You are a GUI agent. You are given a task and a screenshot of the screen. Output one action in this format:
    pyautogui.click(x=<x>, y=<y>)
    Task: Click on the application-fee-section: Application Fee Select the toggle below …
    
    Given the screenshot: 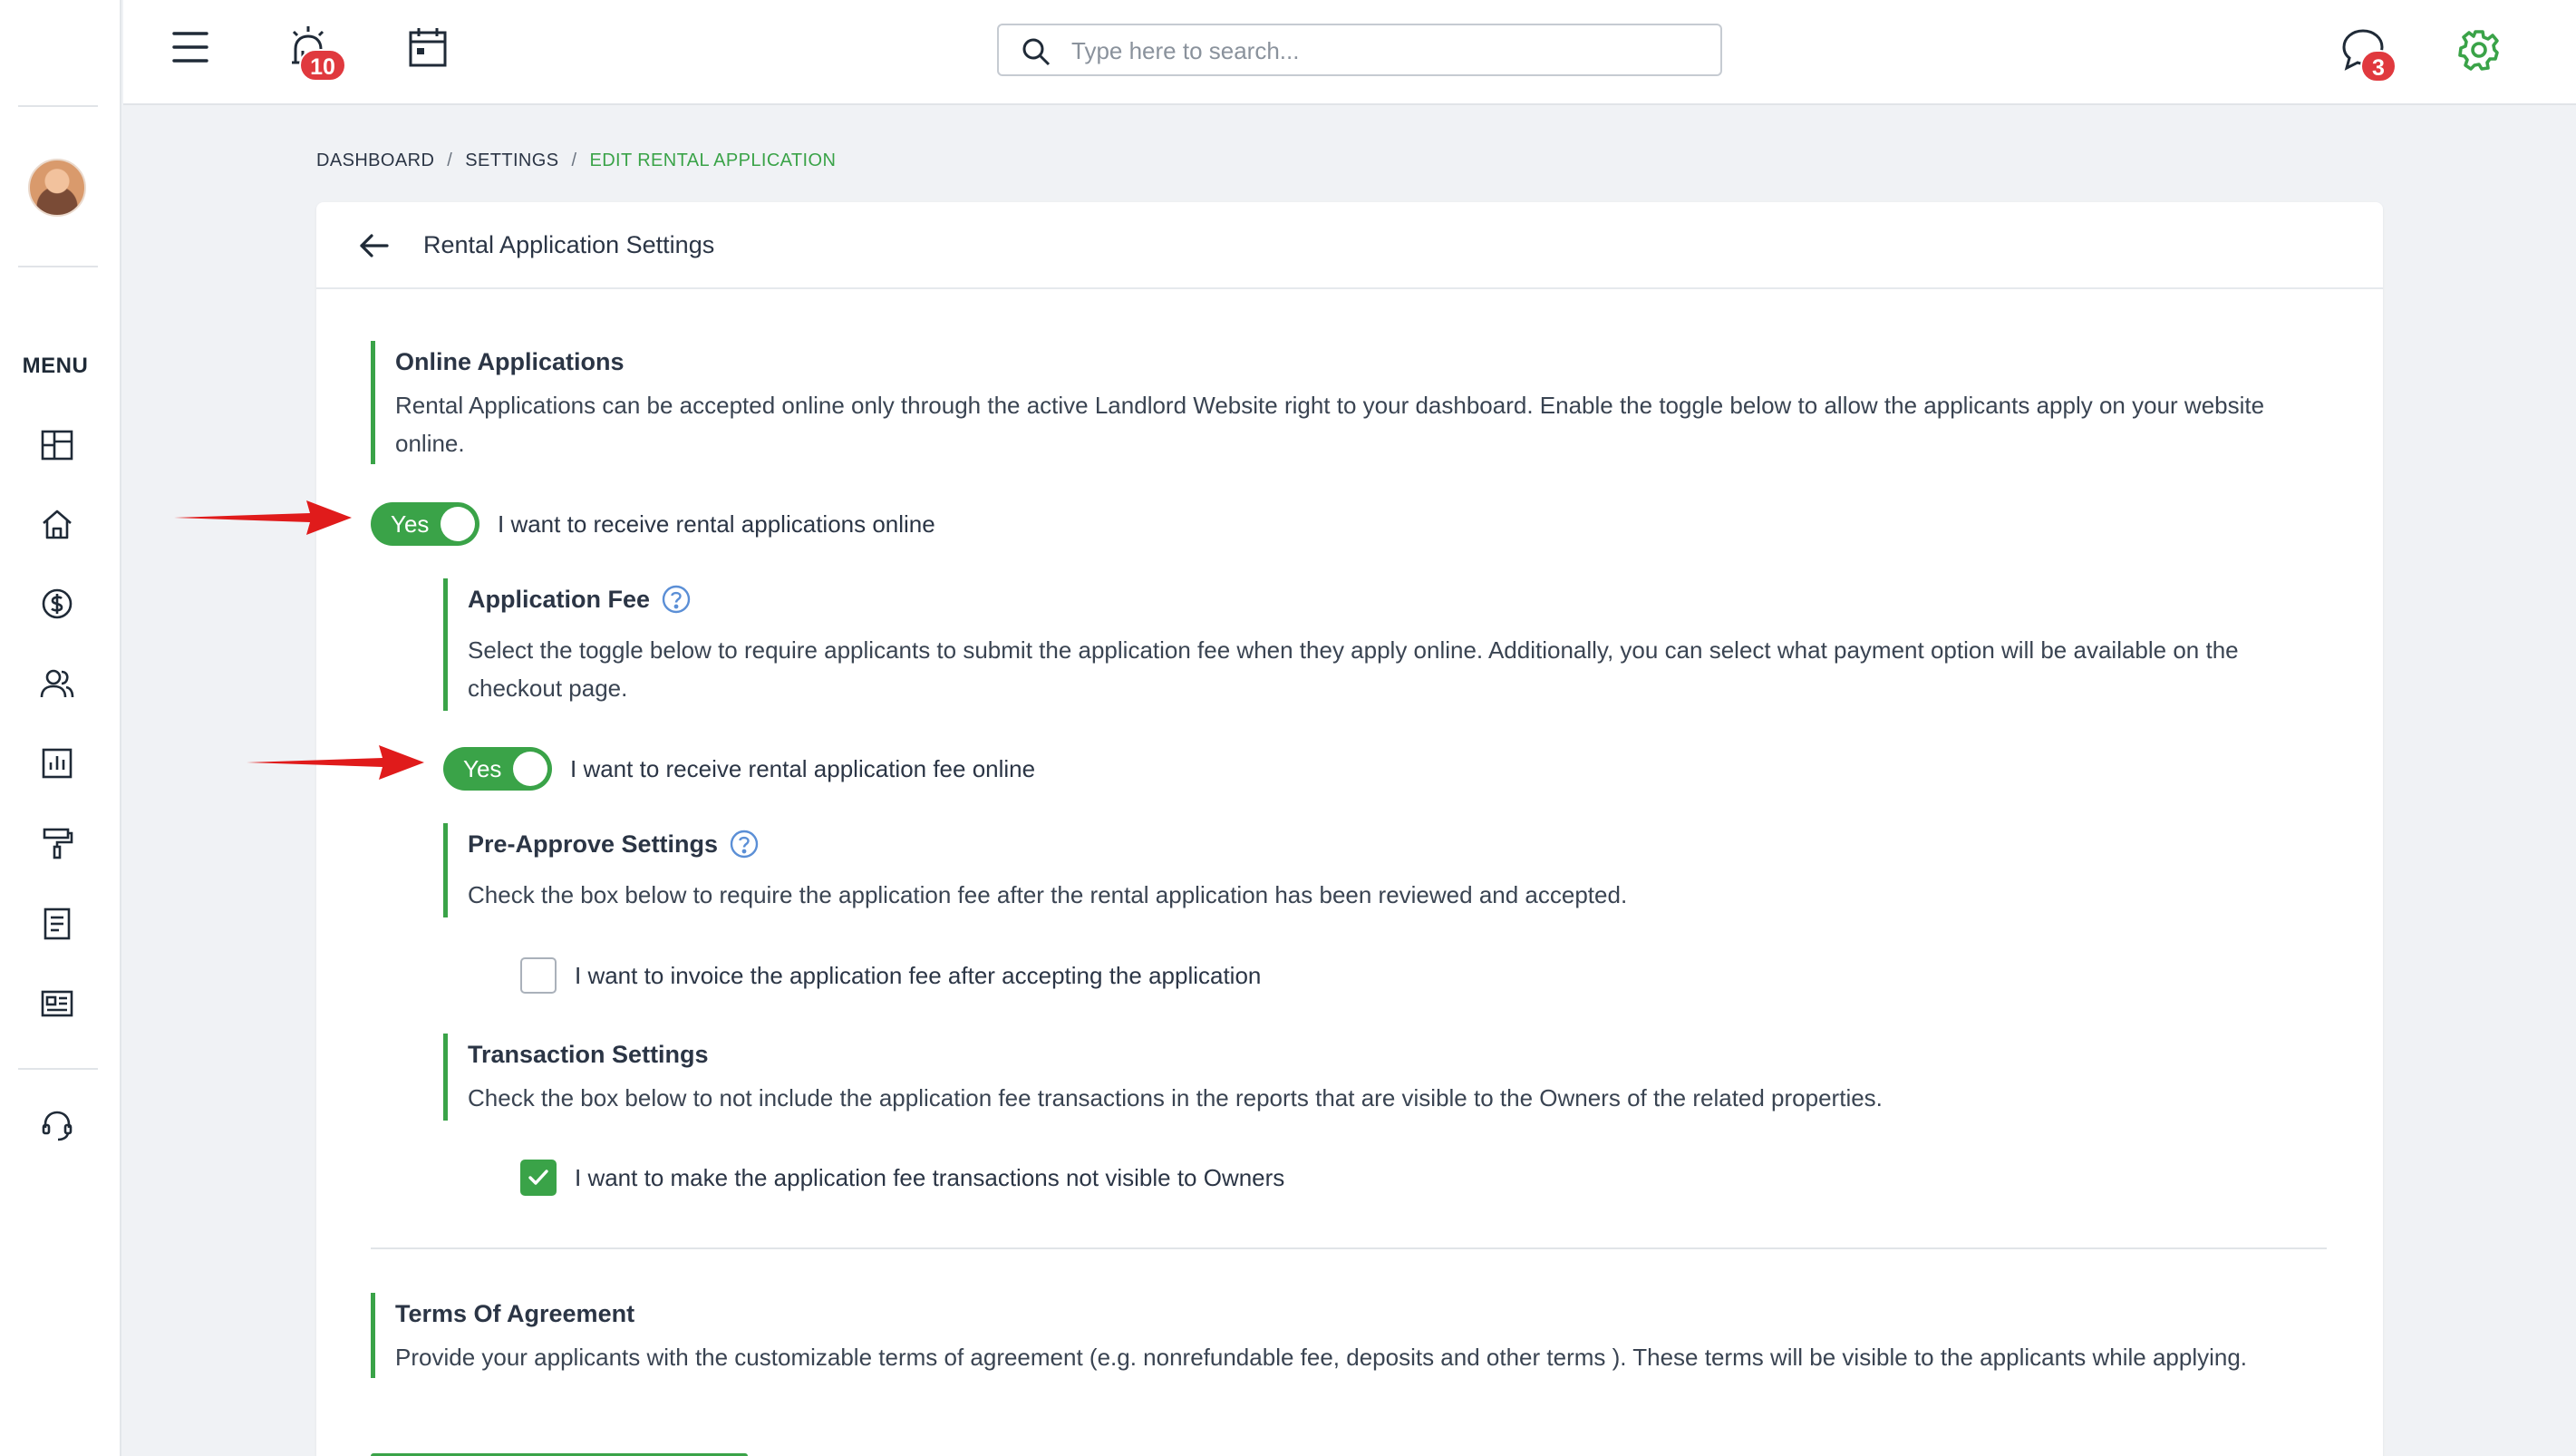 What is the action you would take?
    pyautogui.click(x=1386, y=644)
    